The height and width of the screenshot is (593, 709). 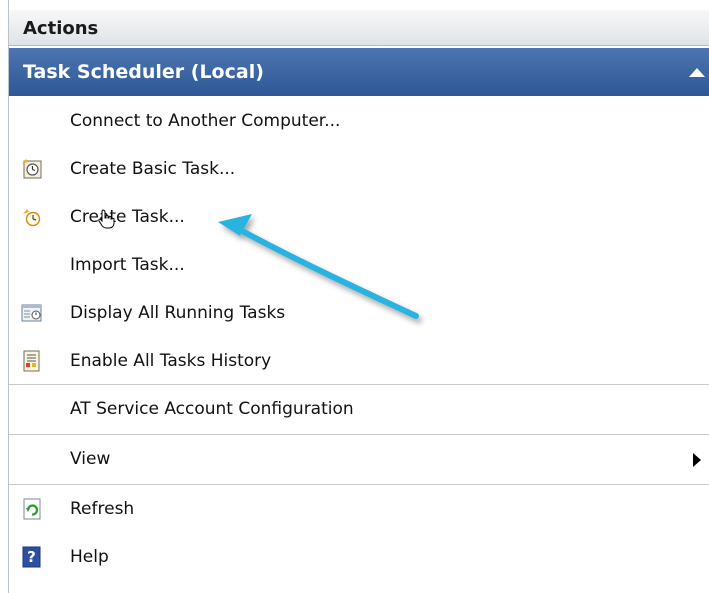 I want to click on view-item: View, so click(x=359, y=460).